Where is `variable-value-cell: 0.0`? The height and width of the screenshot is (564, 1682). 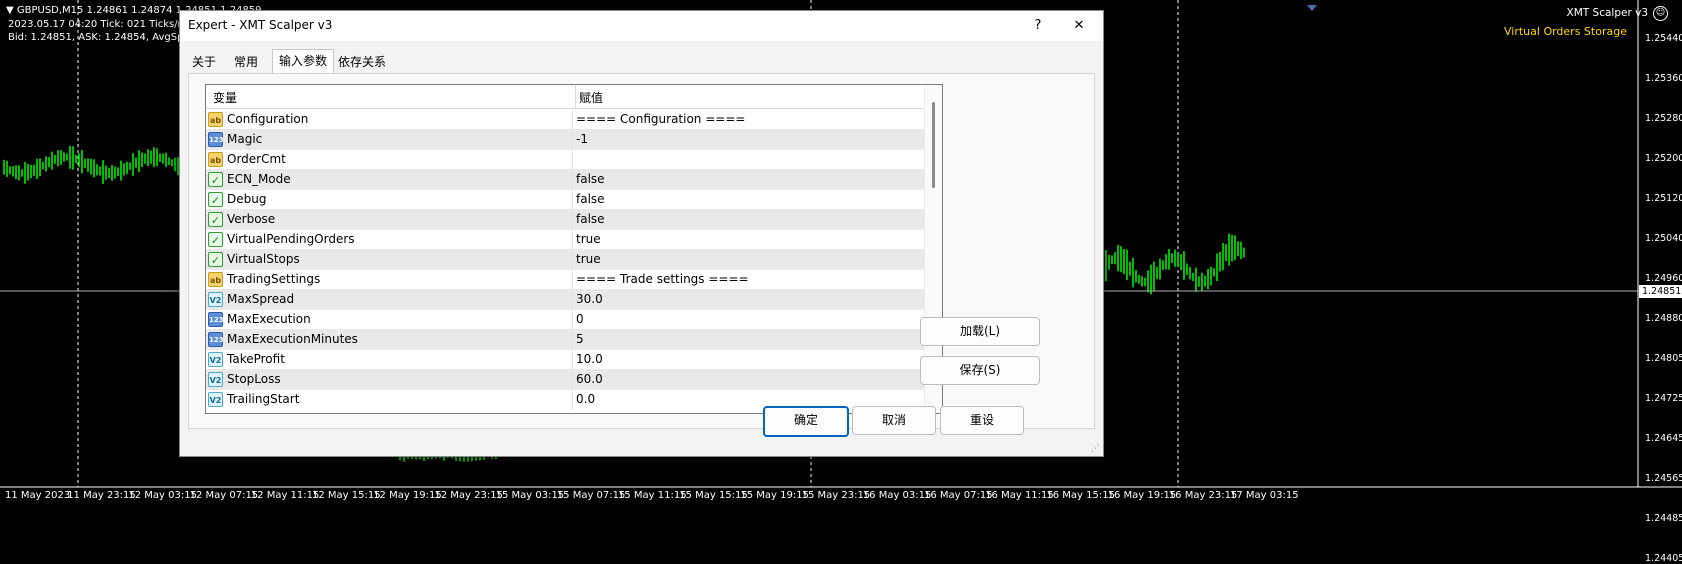 variable-value-cell: 0.0 is located at coordinates (585, 399).